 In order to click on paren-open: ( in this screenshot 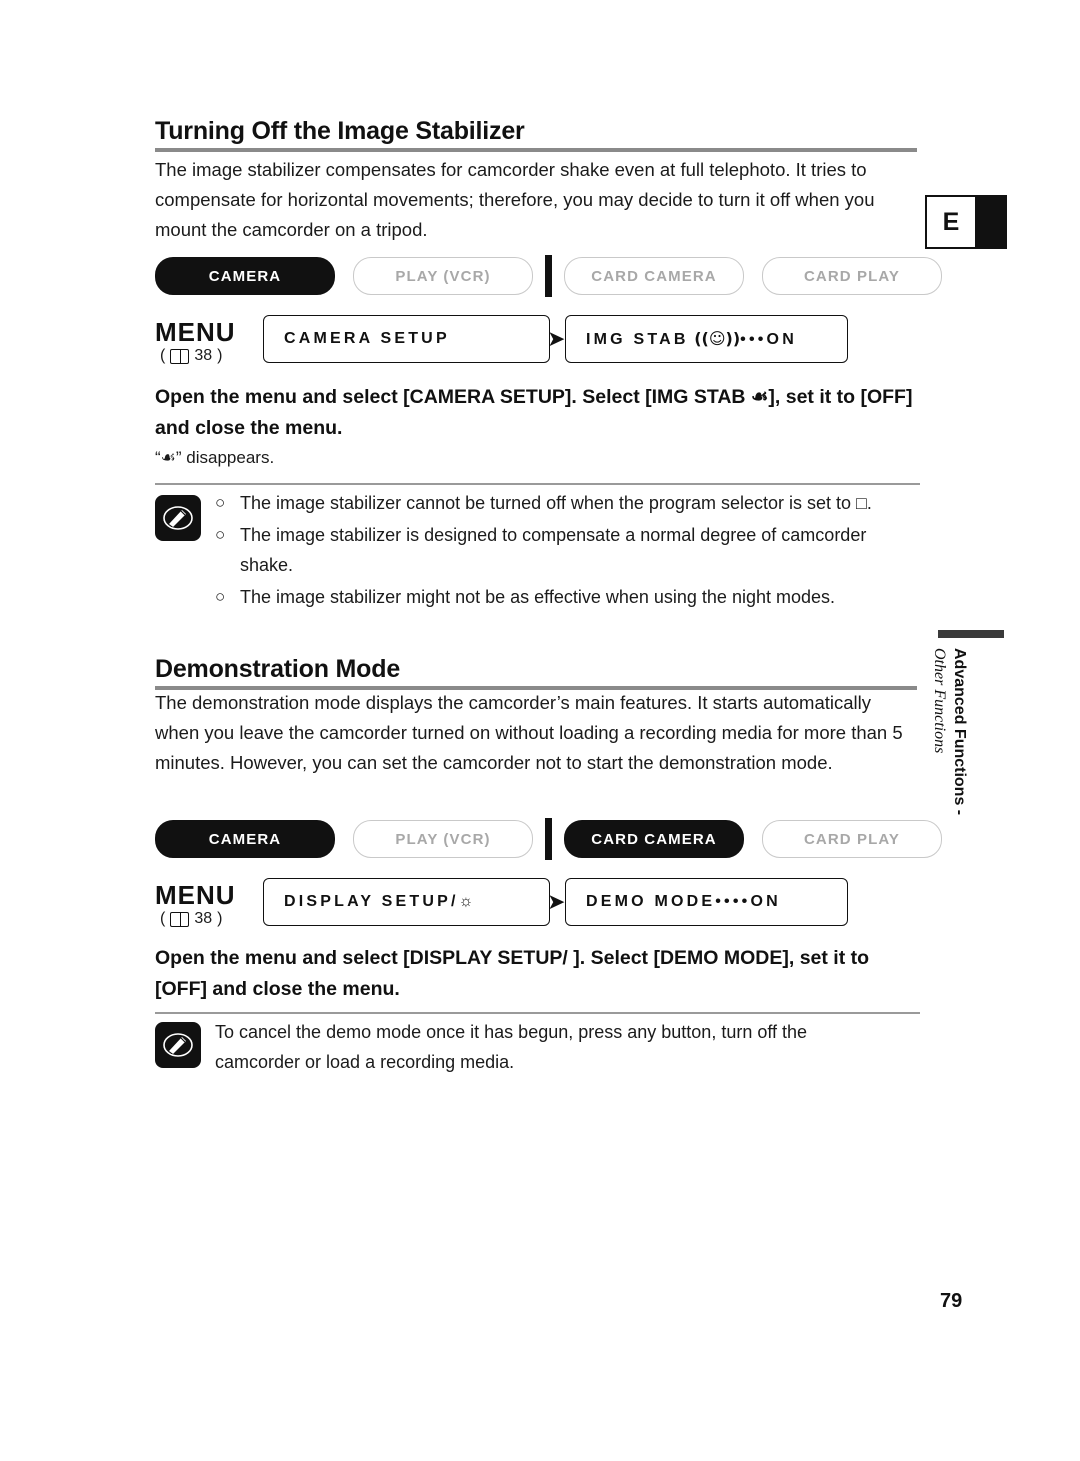, I will do `click(163, 355)`.